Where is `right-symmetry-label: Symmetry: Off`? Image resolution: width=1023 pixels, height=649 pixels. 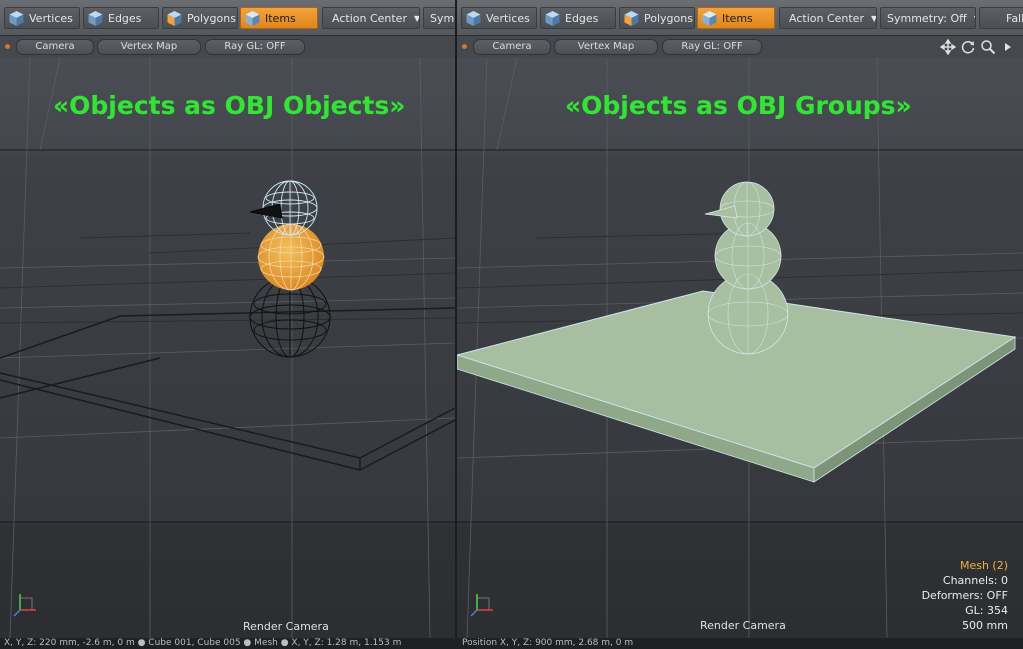 right-symmetry-label: Symmetry: Off is located at coordinates (927, 18).